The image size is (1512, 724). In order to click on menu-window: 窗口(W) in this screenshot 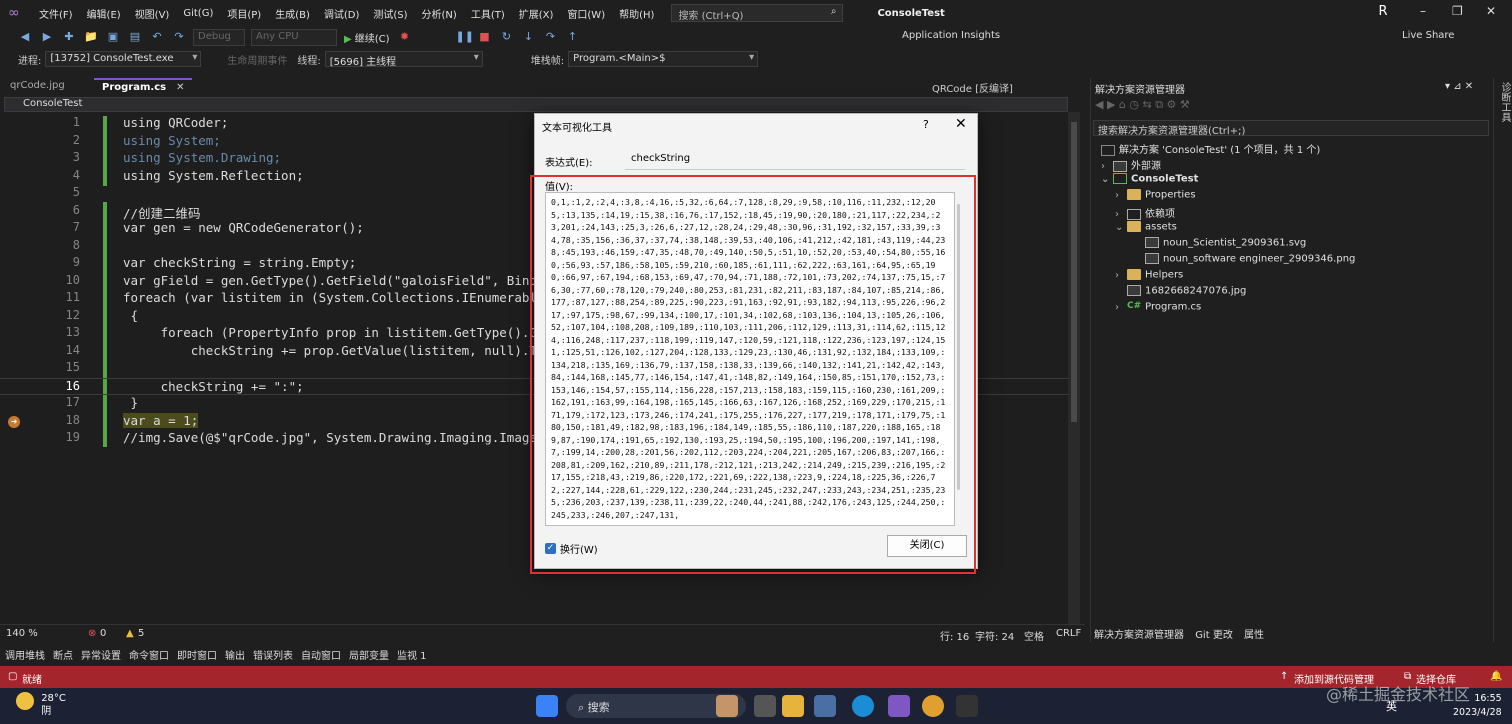, I will do `click(586, 13)`.